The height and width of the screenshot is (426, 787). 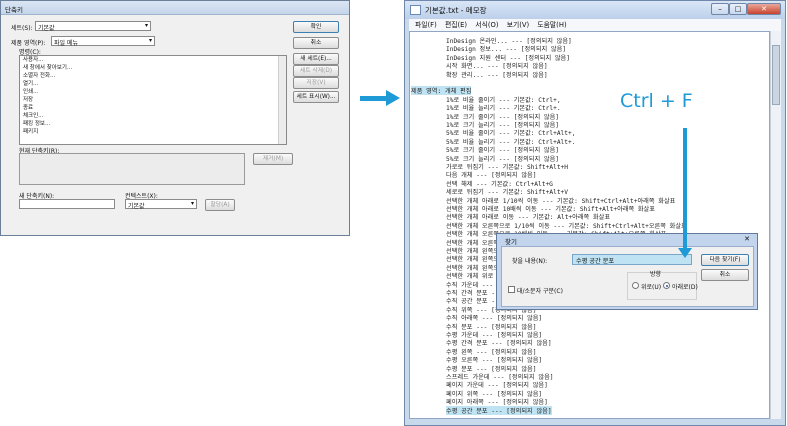 I want to click on text-line: 수평 공간 분포 --- [정의되지 않음], so click(x=499, y=410).